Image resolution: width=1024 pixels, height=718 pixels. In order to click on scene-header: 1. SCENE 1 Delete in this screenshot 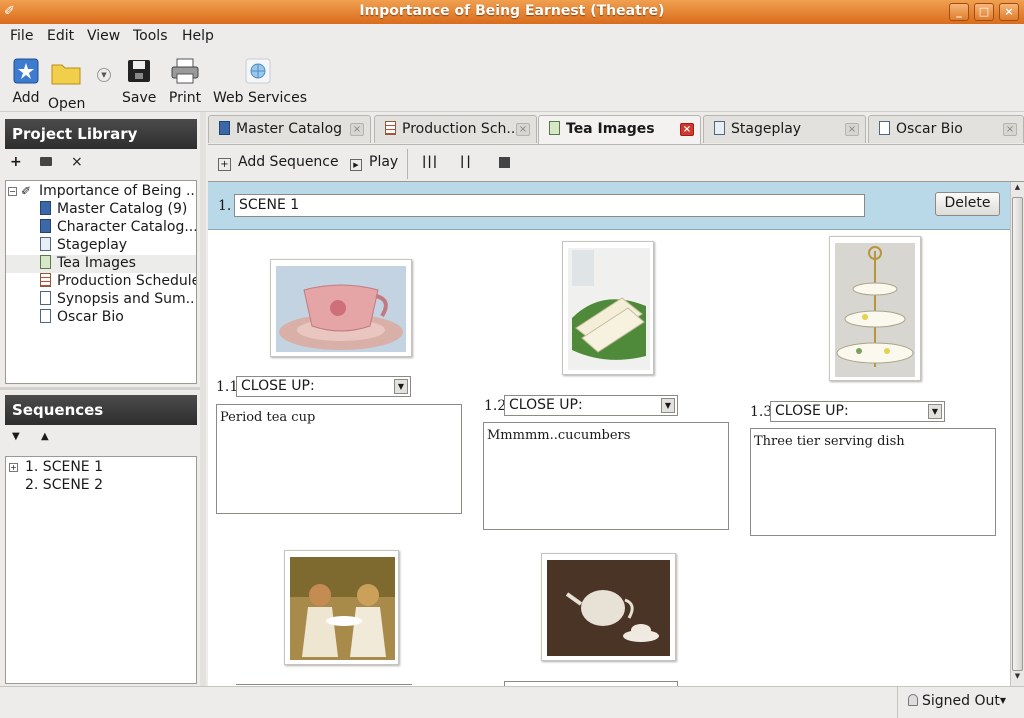, I will do `click(609, 206)`.